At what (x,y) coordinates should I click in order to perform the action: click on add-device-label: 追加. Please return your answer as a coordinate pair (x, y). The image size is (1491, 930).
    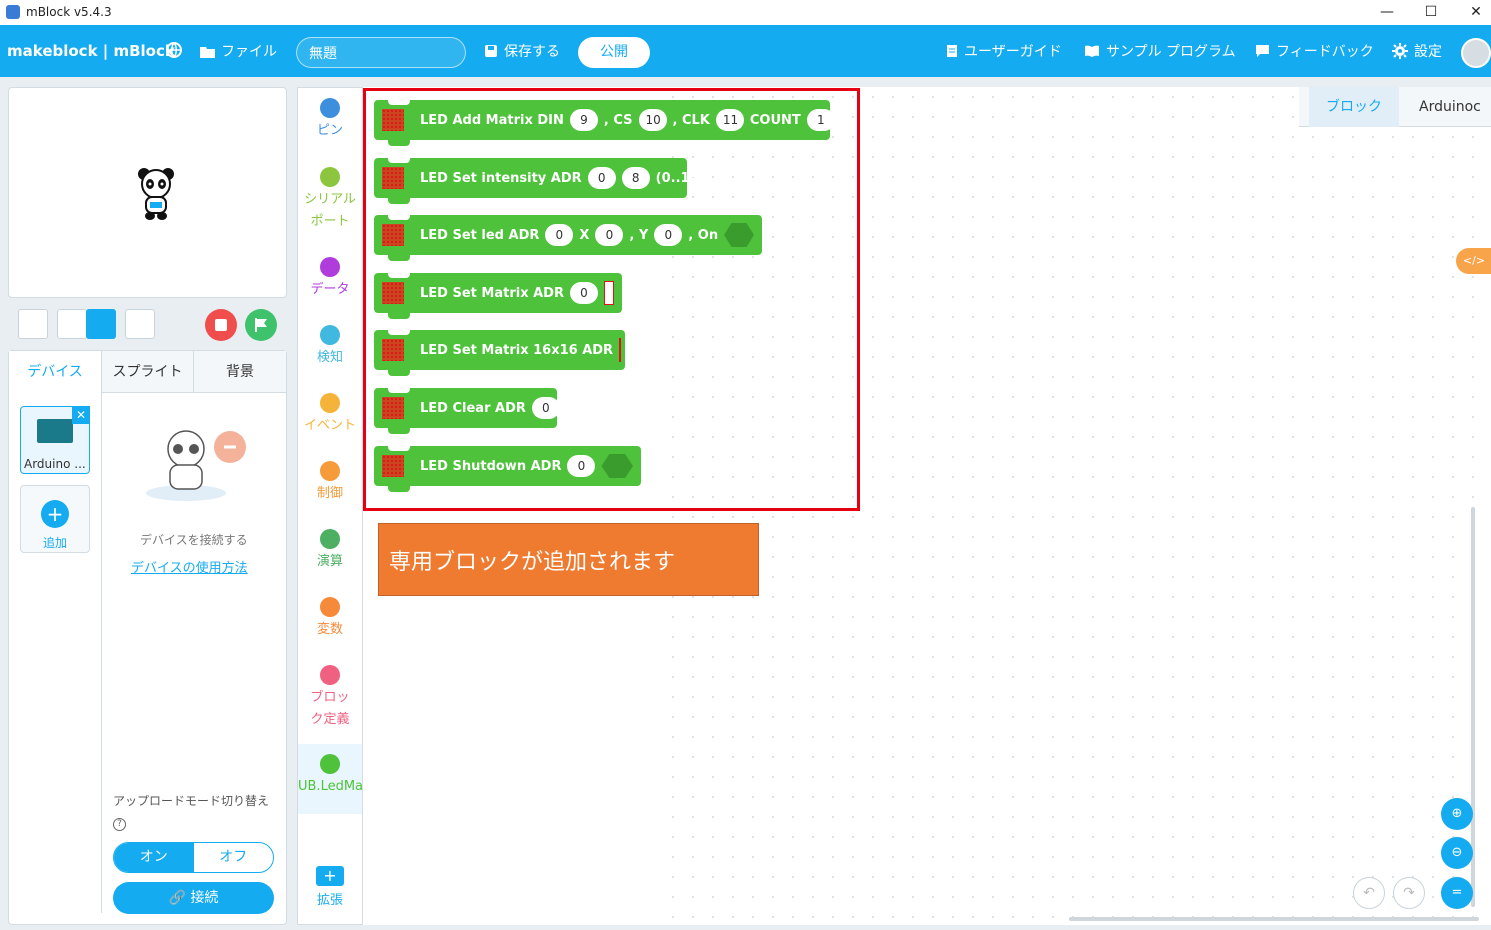
    Looking at the image, I should click on (54, 543).